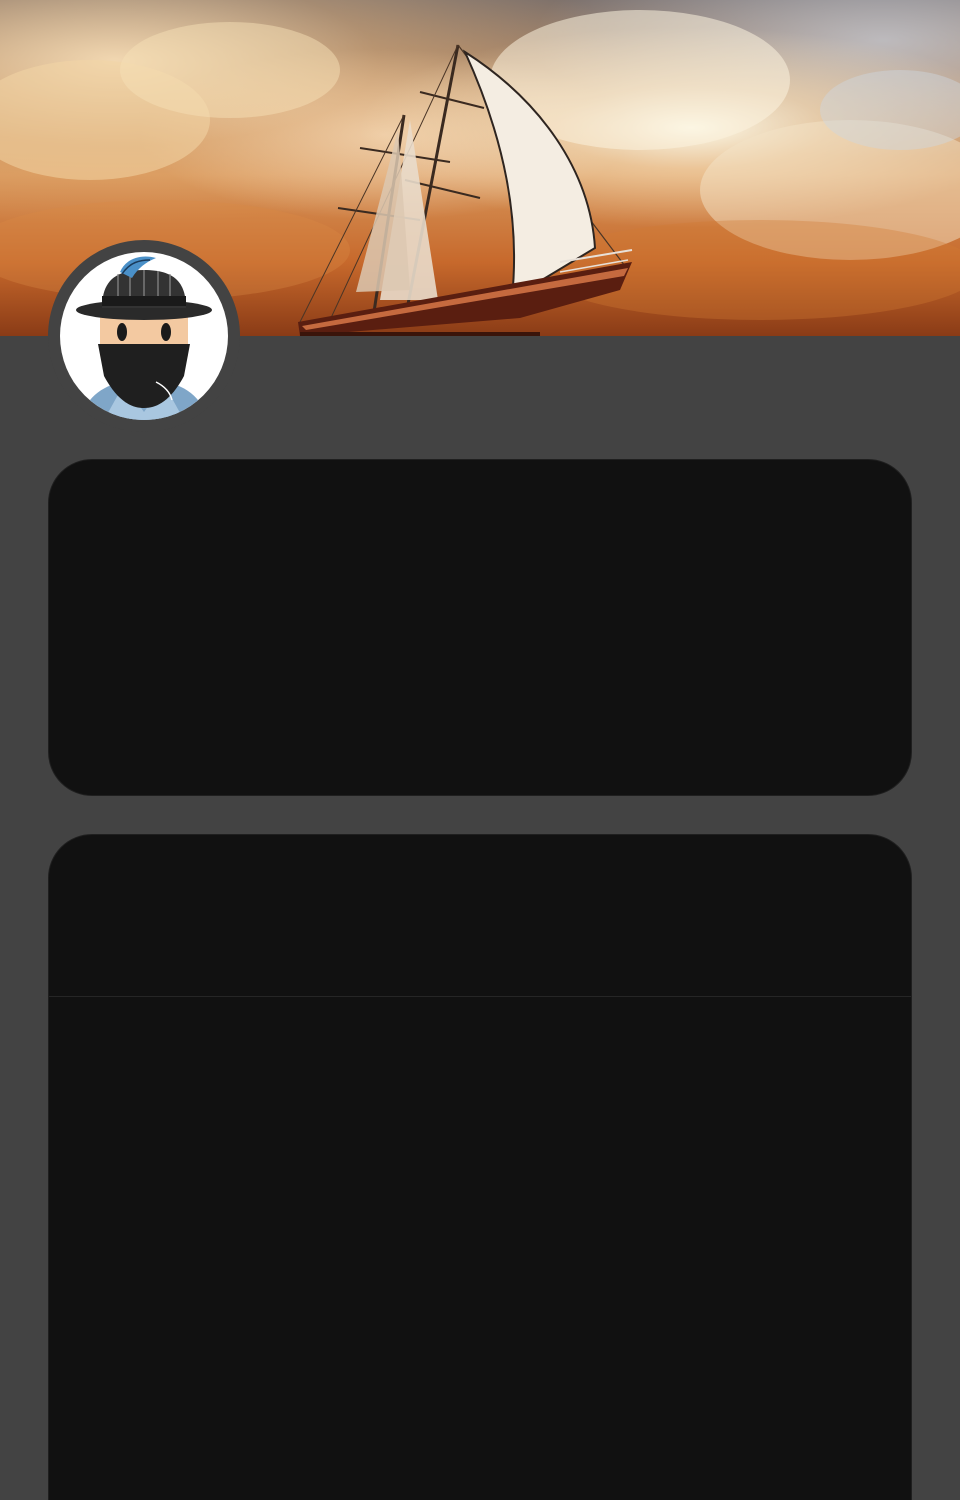 This screenshot has width=960, height=1500. I want to click on masked-character-avatar-icon, so click(144, 338).